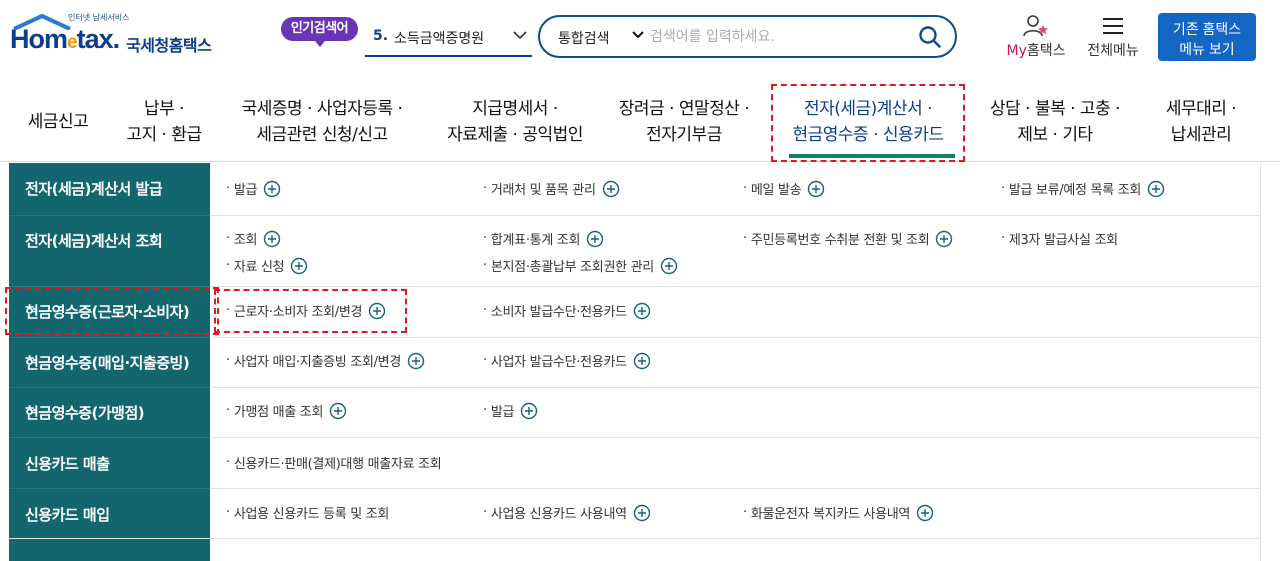  What do you see at coordinates (325, 360) in the screenshot?
I see `submenu-link: · 사업자 매입·지출증빙 조회/변경` at bounding box center [325, 360].